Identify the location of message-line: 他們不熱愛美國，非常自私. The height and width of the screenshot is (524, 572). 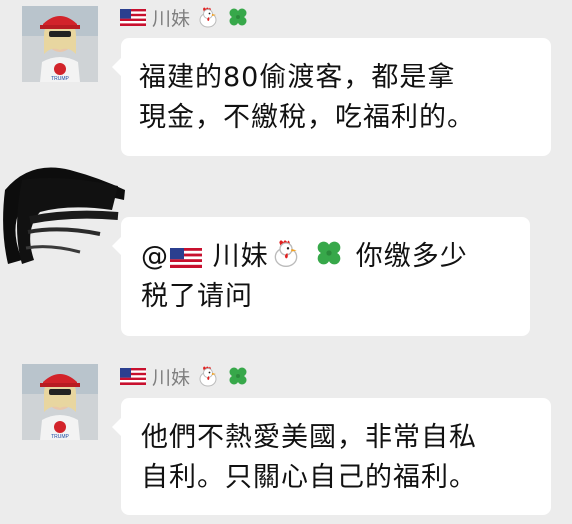
(309, 437).